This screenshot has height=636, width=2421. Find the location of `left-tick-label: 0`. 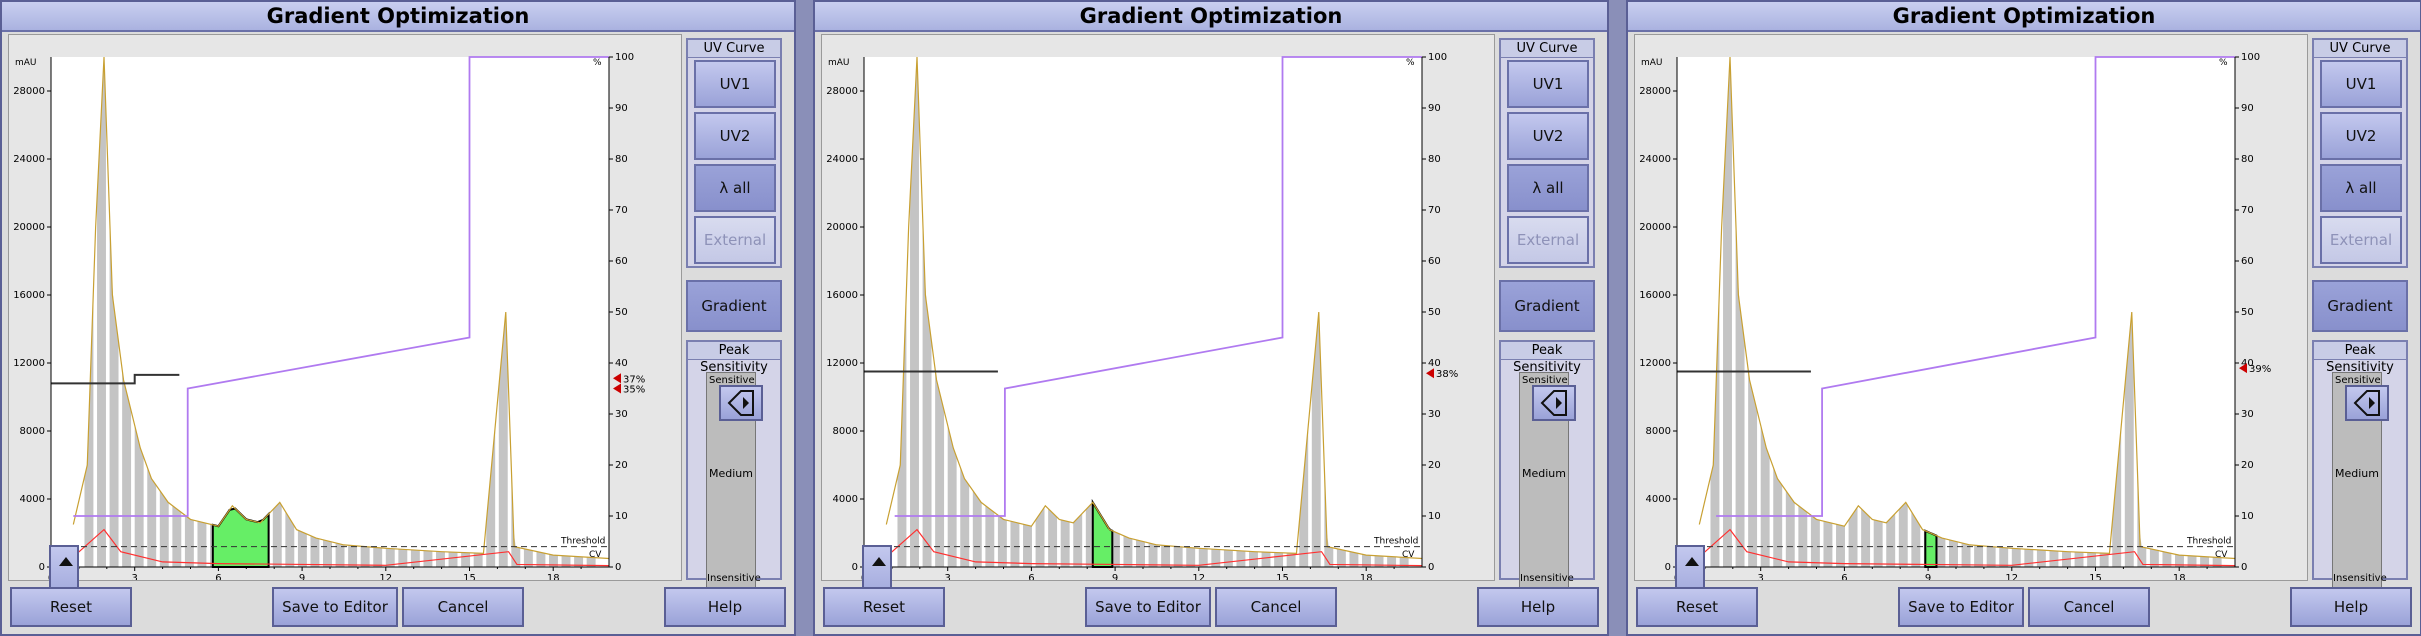

left-tick-label: 0 is located at coordinates (1668, 567).